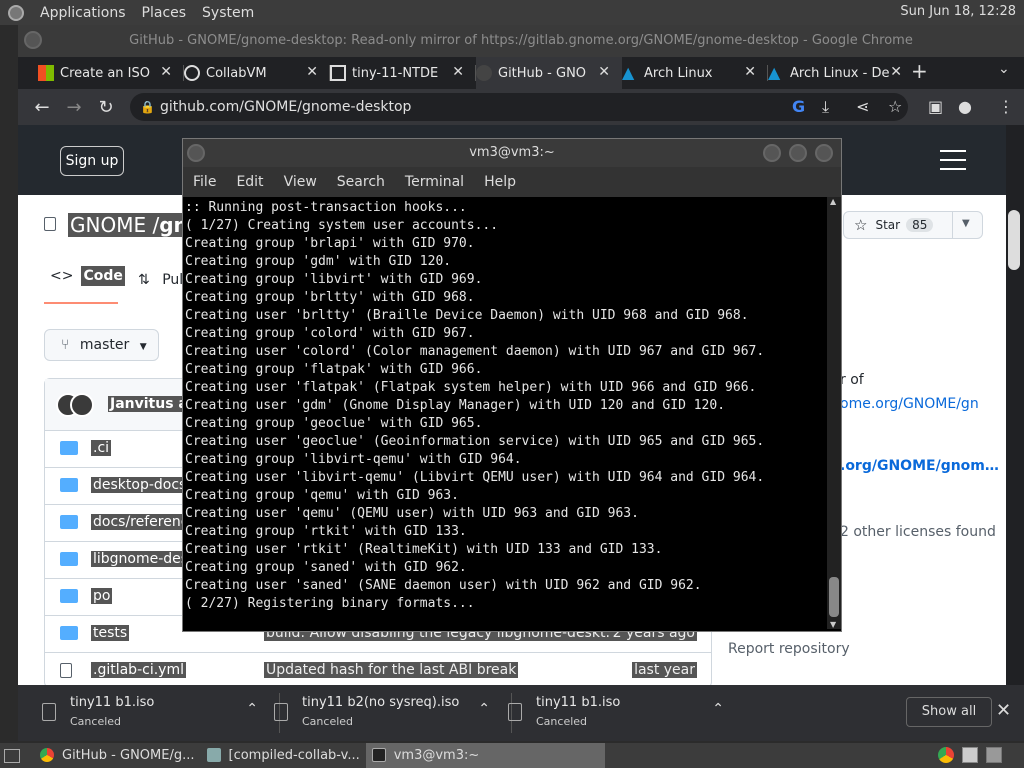 The image size is (1024, 768). What do you see at coordinates (330, 297) in the screenshot?
I see `terminal-line: Creating group 'brltty' with GID 968.` at bounding box center [330, 297].